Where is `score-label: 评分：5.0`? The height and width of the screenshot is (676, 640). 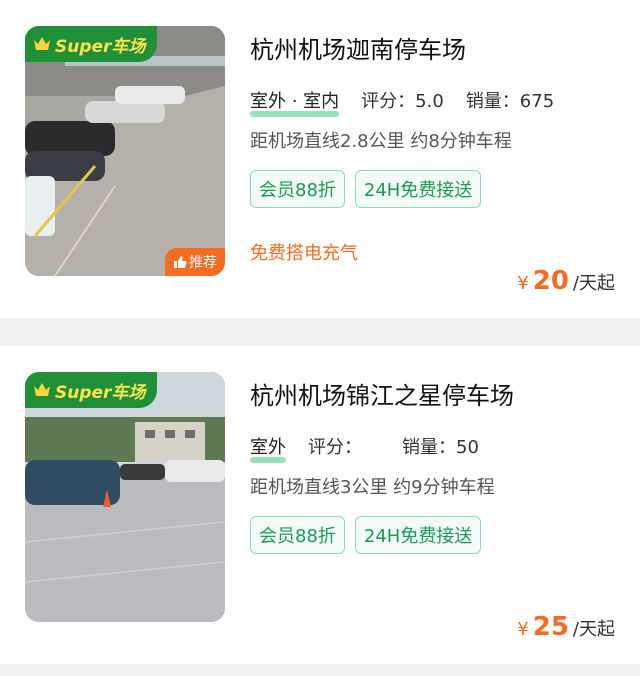 score-label: 评分：5.0 is located at coordinates (402, 101).